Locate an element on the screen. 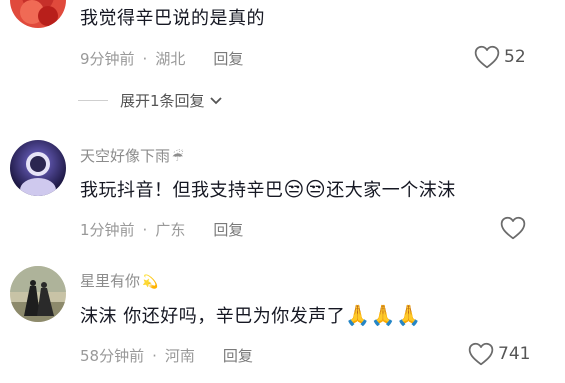 The width and height of the screenshot is (565, 383). comment-text: 沫沫 你还好吗，辛巴为你发声了🙏🙏🙏 is located at coordinates (250, 315).